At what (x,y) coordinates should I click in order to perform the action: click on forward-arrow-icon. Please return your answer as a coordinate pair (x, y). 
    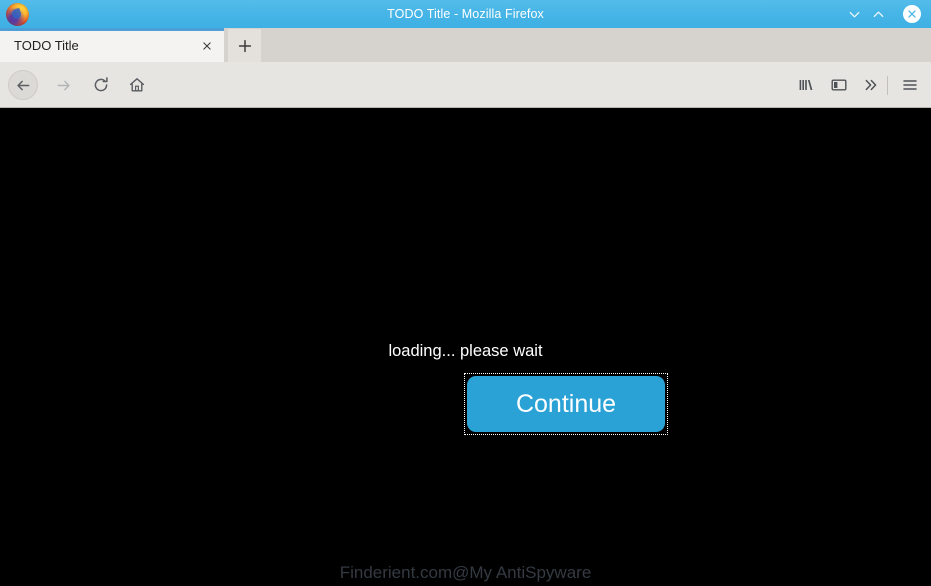
    Looking at the image, I should click on (63, 85).